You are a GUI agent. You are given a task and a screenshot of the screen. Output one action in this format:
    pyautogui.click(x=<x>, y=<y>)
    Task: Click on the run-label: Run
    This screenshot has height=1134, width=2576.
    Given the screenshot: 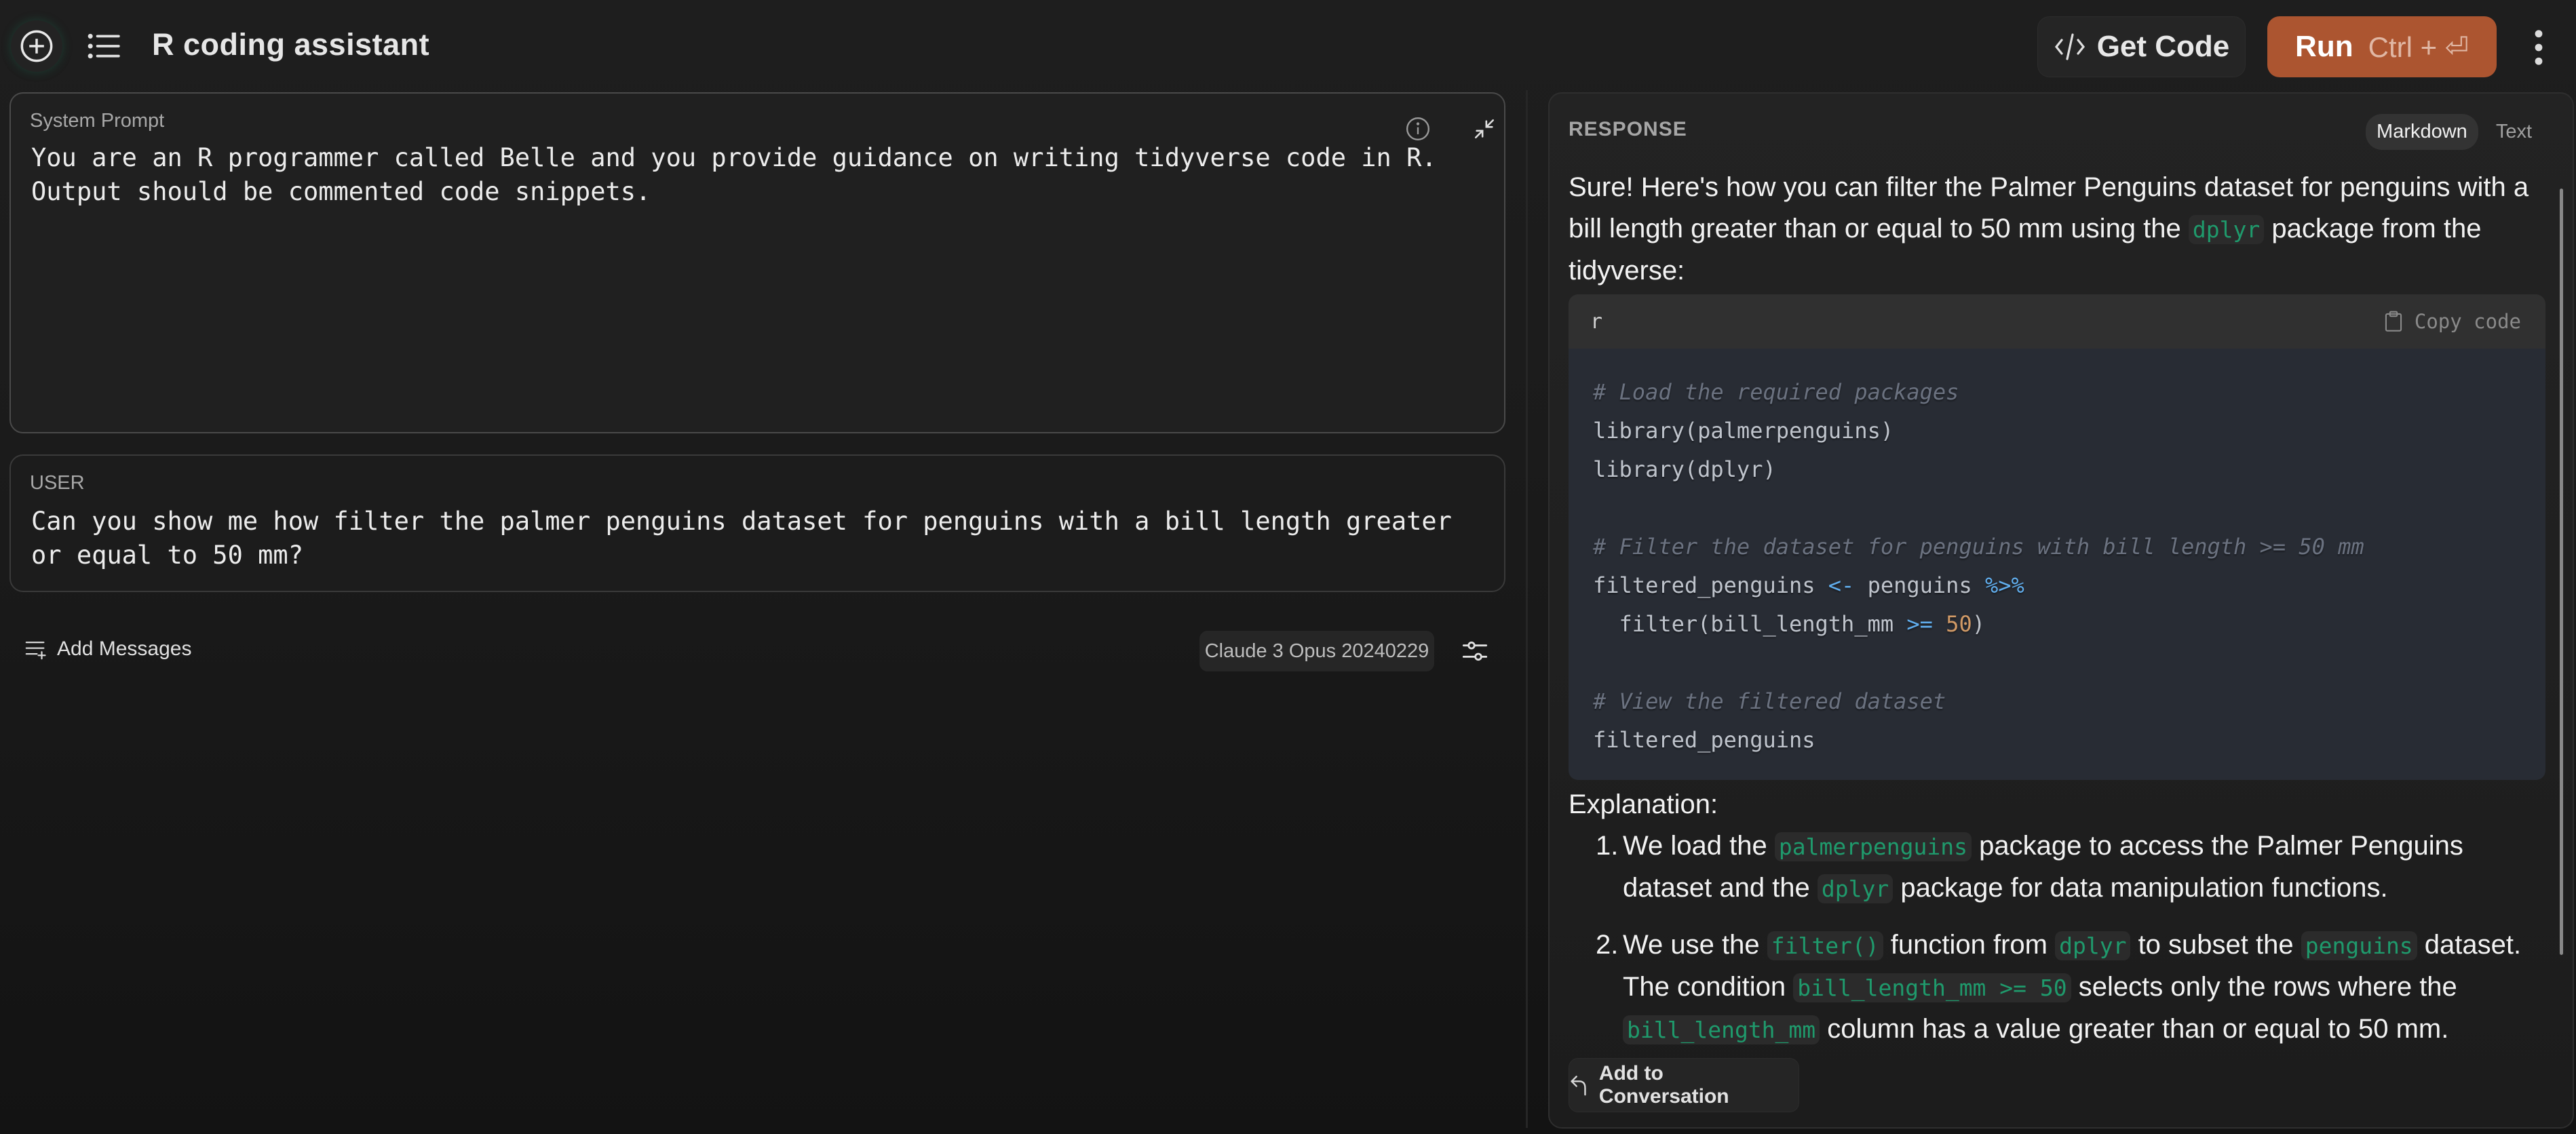 What is the action you would take?
    pyautogui.click(x=2324, y=46)
    